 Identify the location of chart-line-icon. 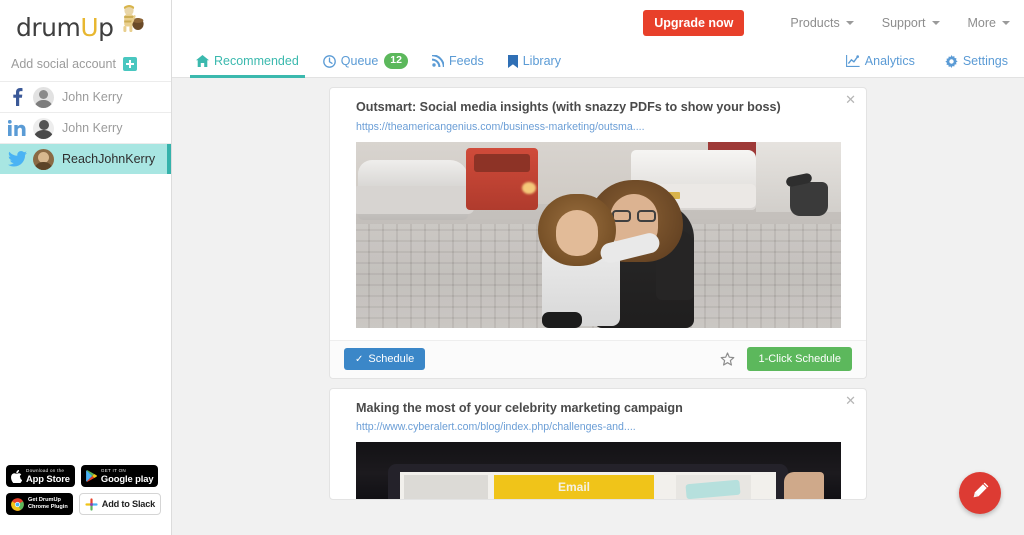
(852, 61).